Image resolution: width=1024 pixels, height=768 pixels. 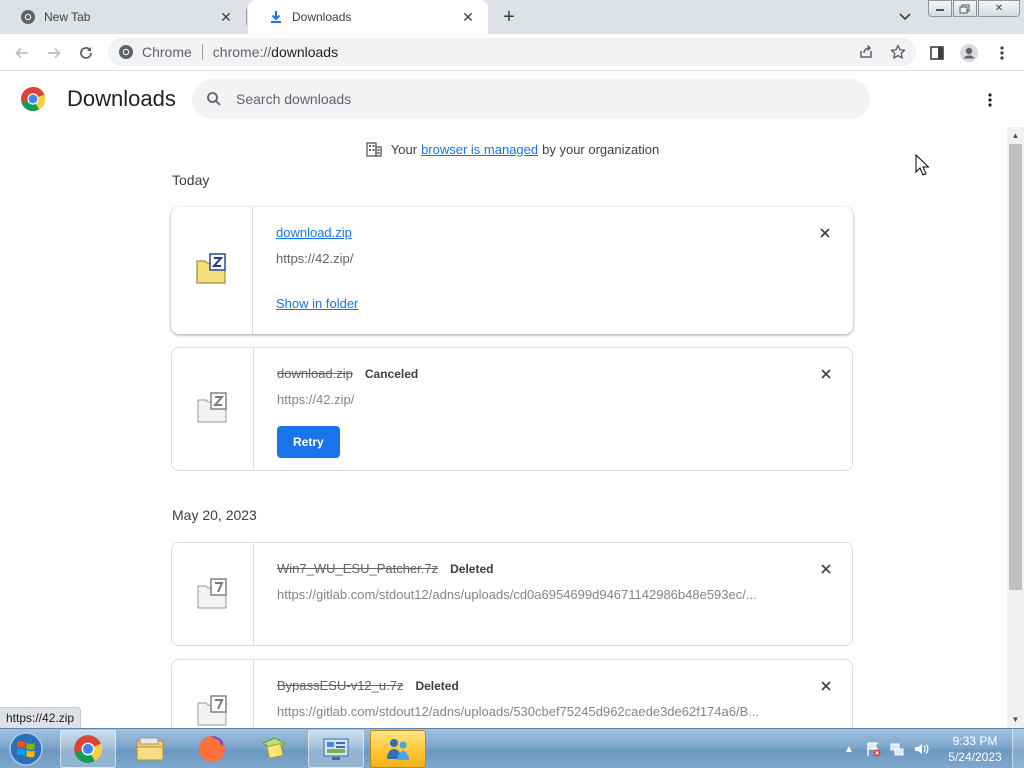 What do you see at coordinates (391, 373) in the screenshot?
I see `status-label: Canceled` at bounding box center [391, 373].